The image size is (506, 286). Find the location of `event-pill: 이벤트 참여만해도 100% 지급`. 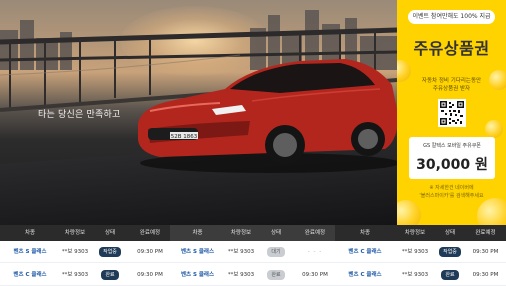

event-pill: 이벤트 참여만해도 100% 지급 is located at coordinates (451, 17).